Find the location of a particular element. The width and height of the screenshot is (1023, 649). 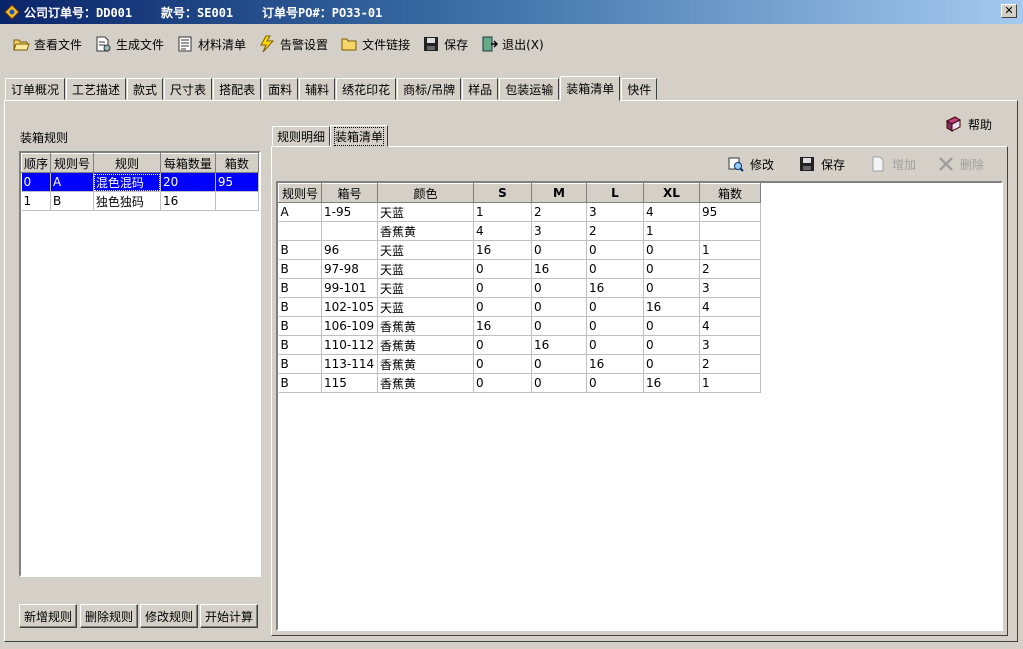

packing-col-header: S is located at coordinates (502, 193).